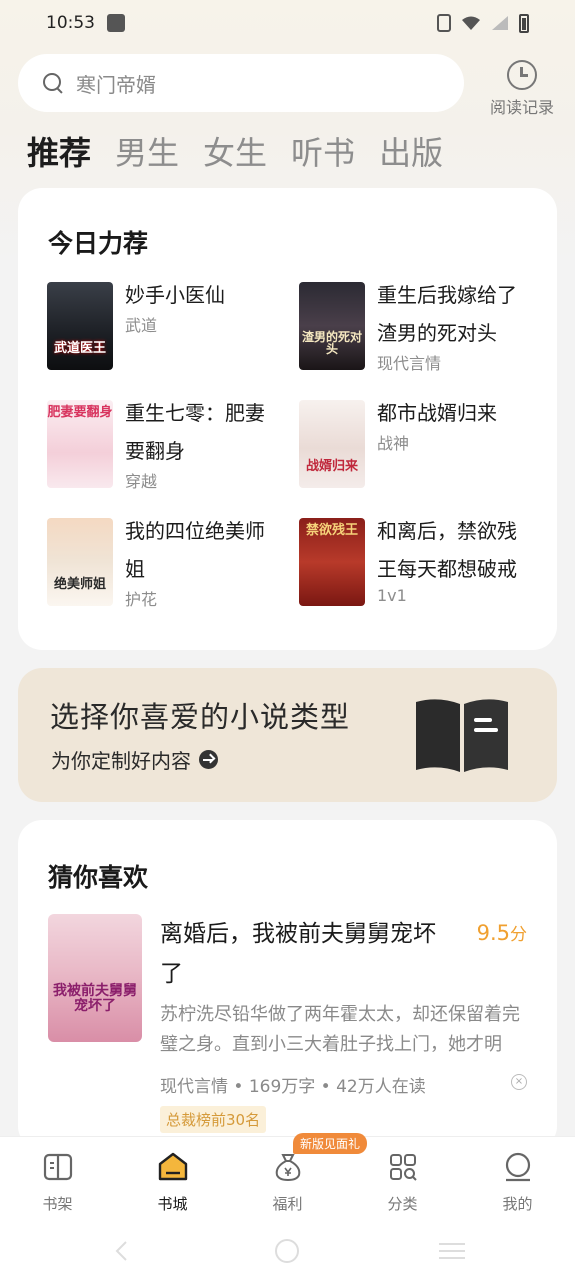 This screenshot has width=575, height=1280. I want to click on search-placeholder: 寒门帝婿, so click(116, 84).